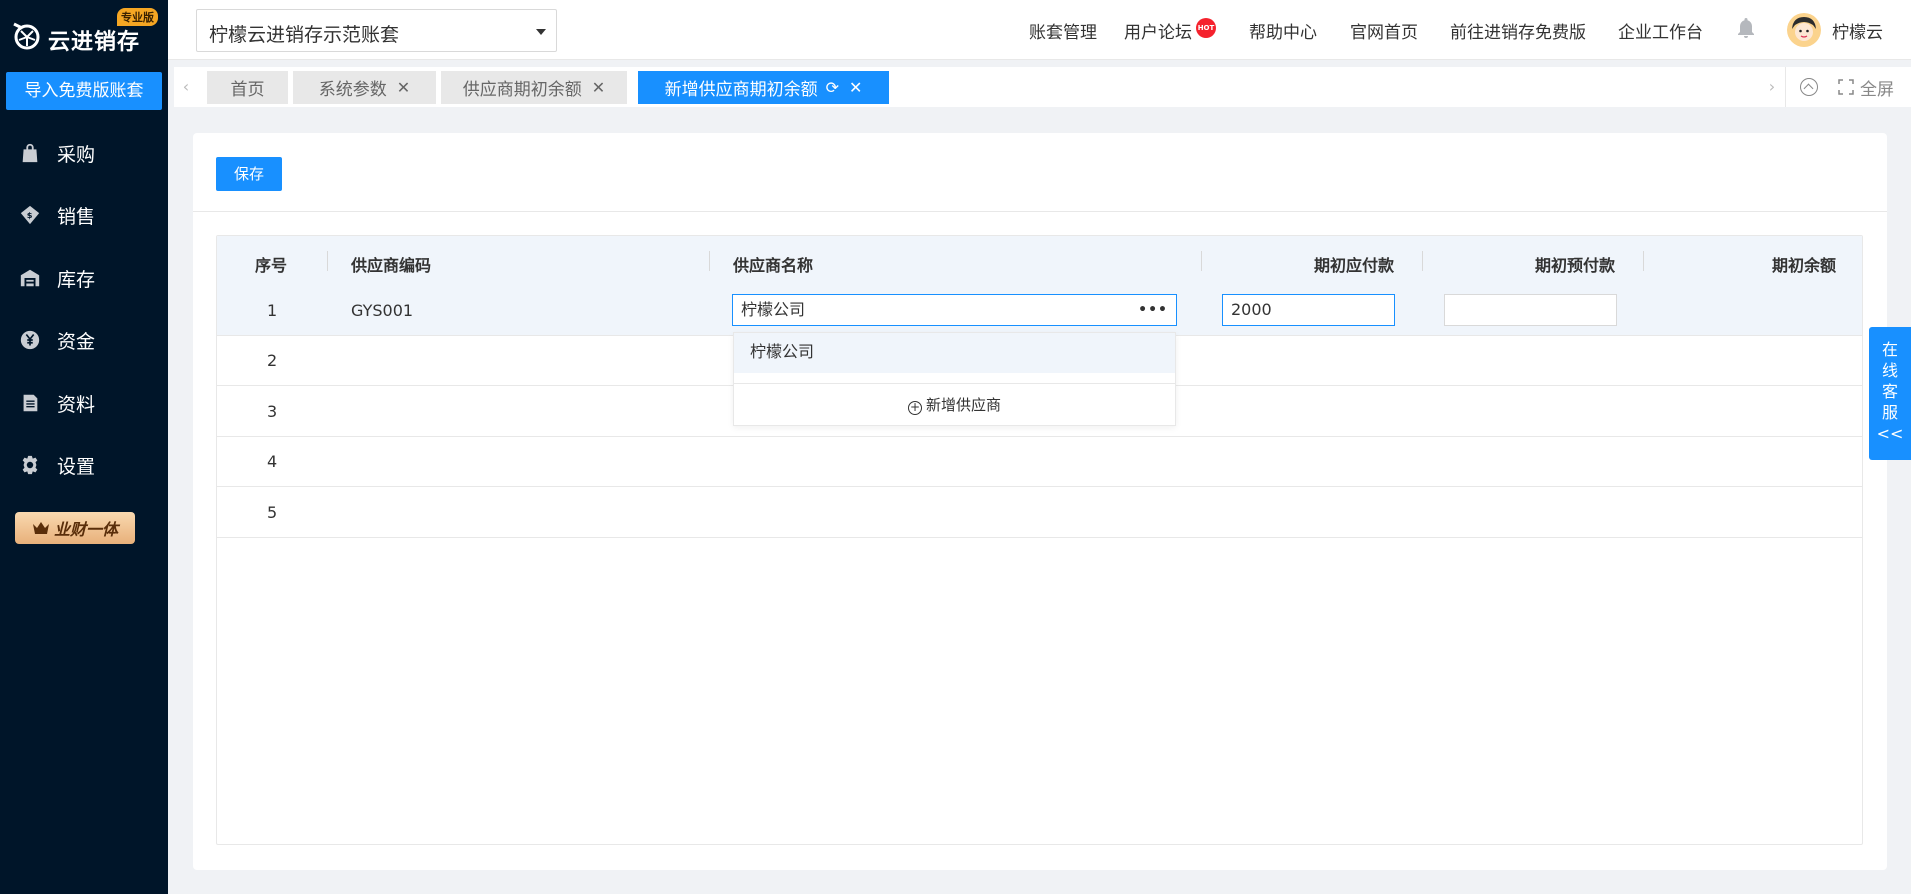 The height and width of the screenshot is (894, 1911). I want to click on row-index: 5, so click(272, 512).